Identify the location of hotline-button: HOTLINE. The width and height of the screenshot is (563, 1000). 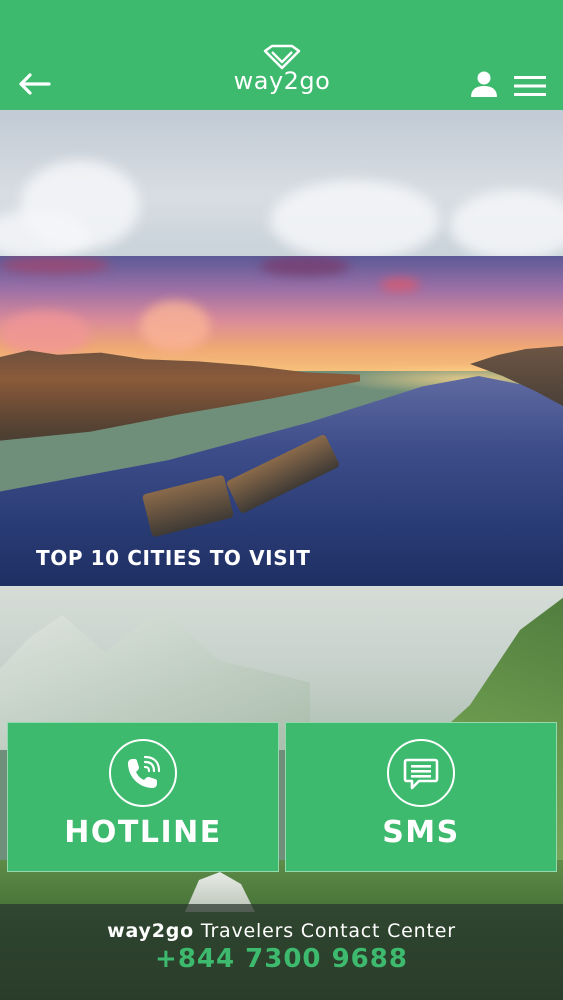
(143, 797).